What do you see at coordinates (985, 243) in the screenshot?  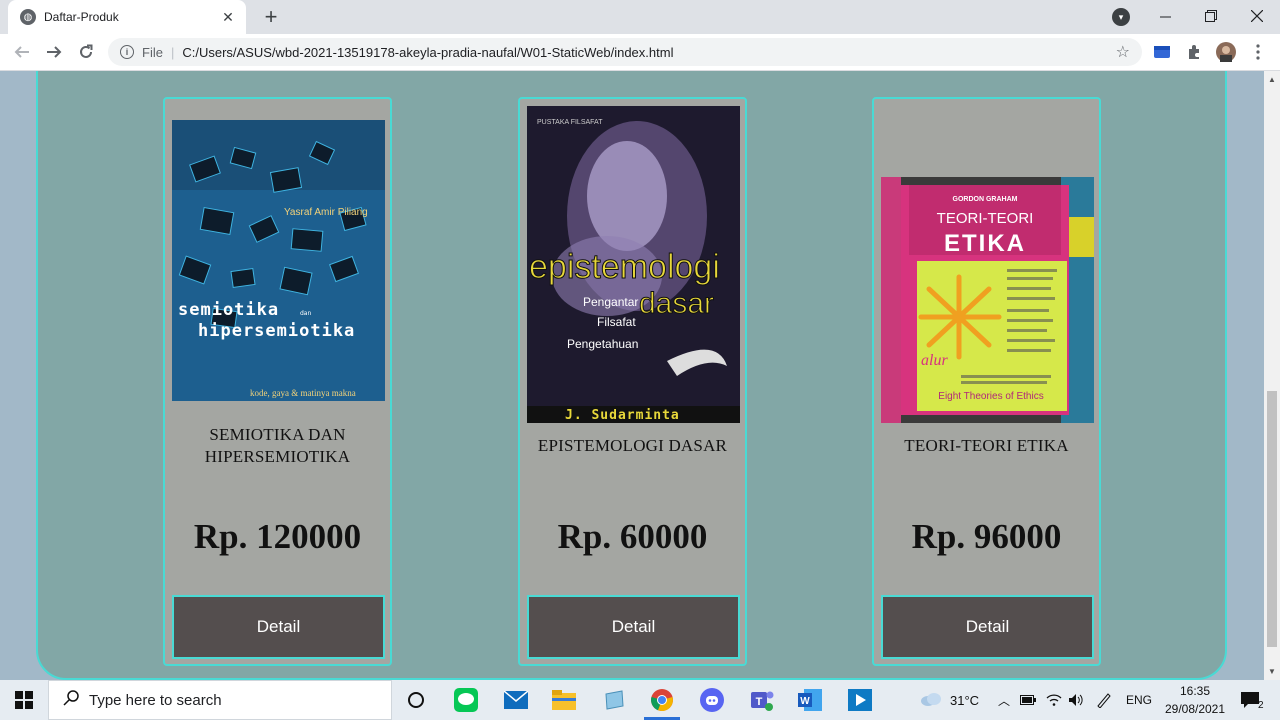 I see `cover-title-line2: ETIKA` at bounding box center [985, 243].